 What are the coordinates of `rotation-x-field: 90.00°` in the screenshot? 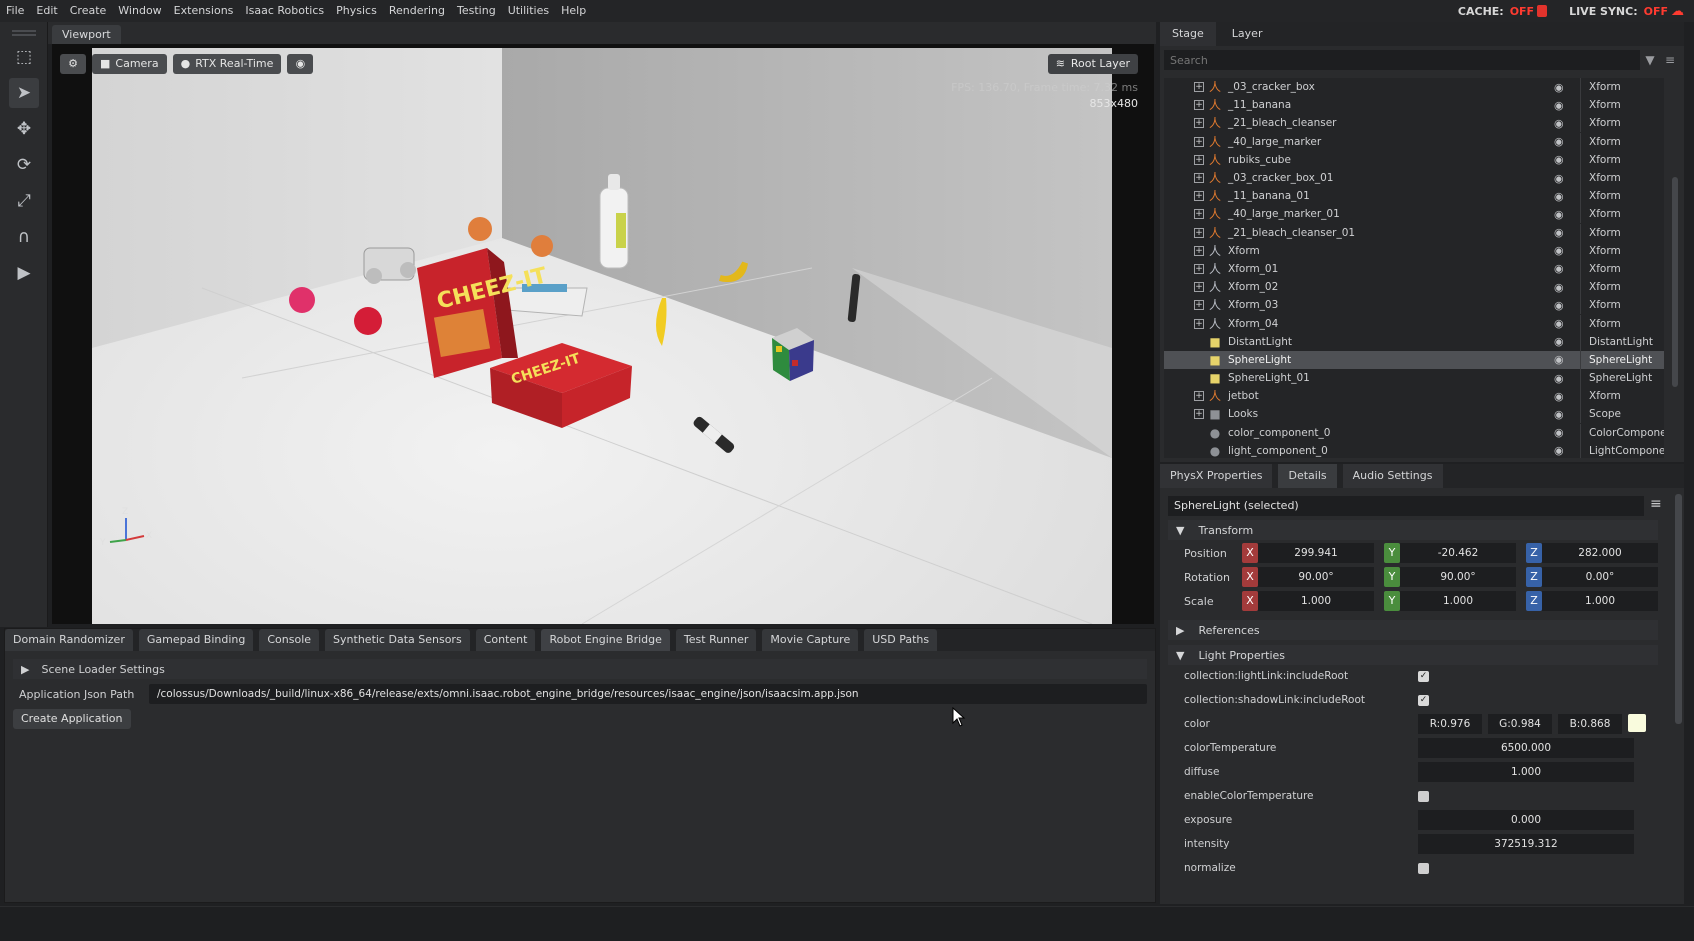 It's located at (1316, 577).